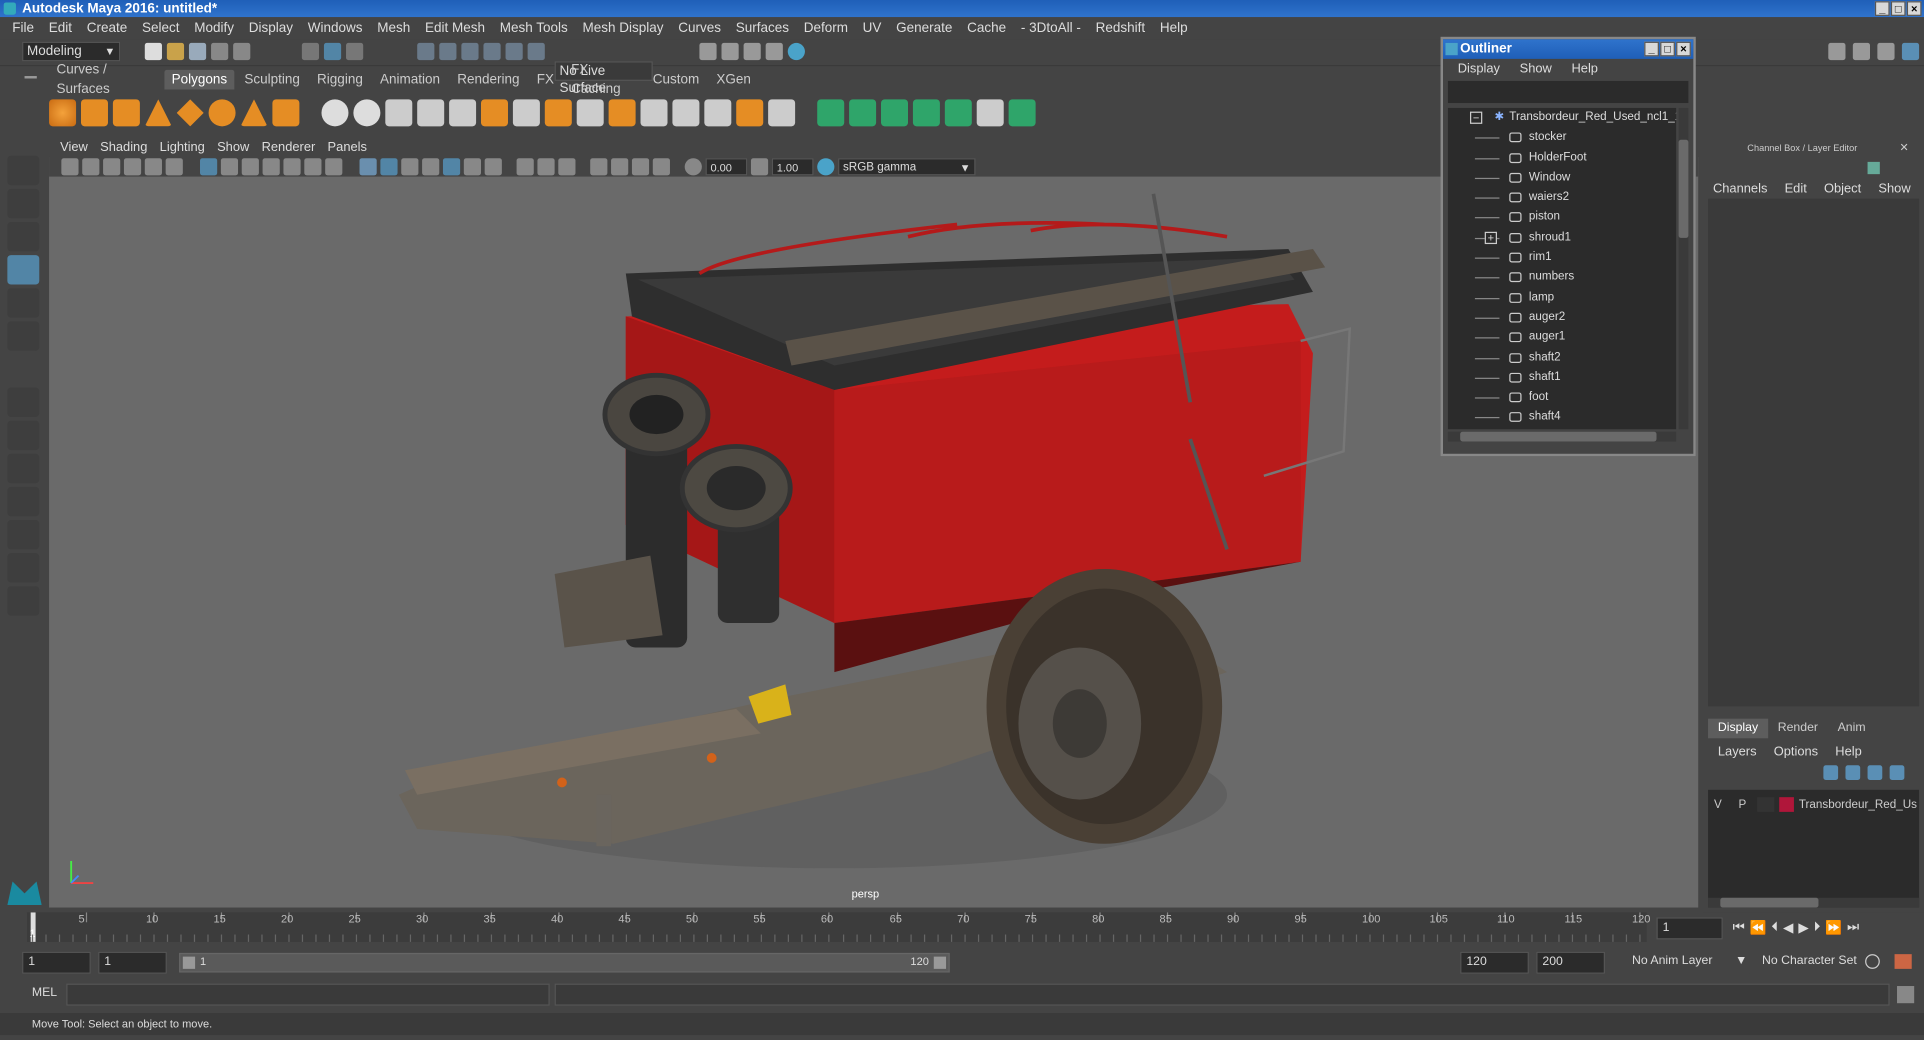 Image resolution: width=1924 pixels, height=1040 pixels. What do you see at coordinates (161, 28) in the screenshot?
I see `menu-select: Select` at bounding box center [161, 28].